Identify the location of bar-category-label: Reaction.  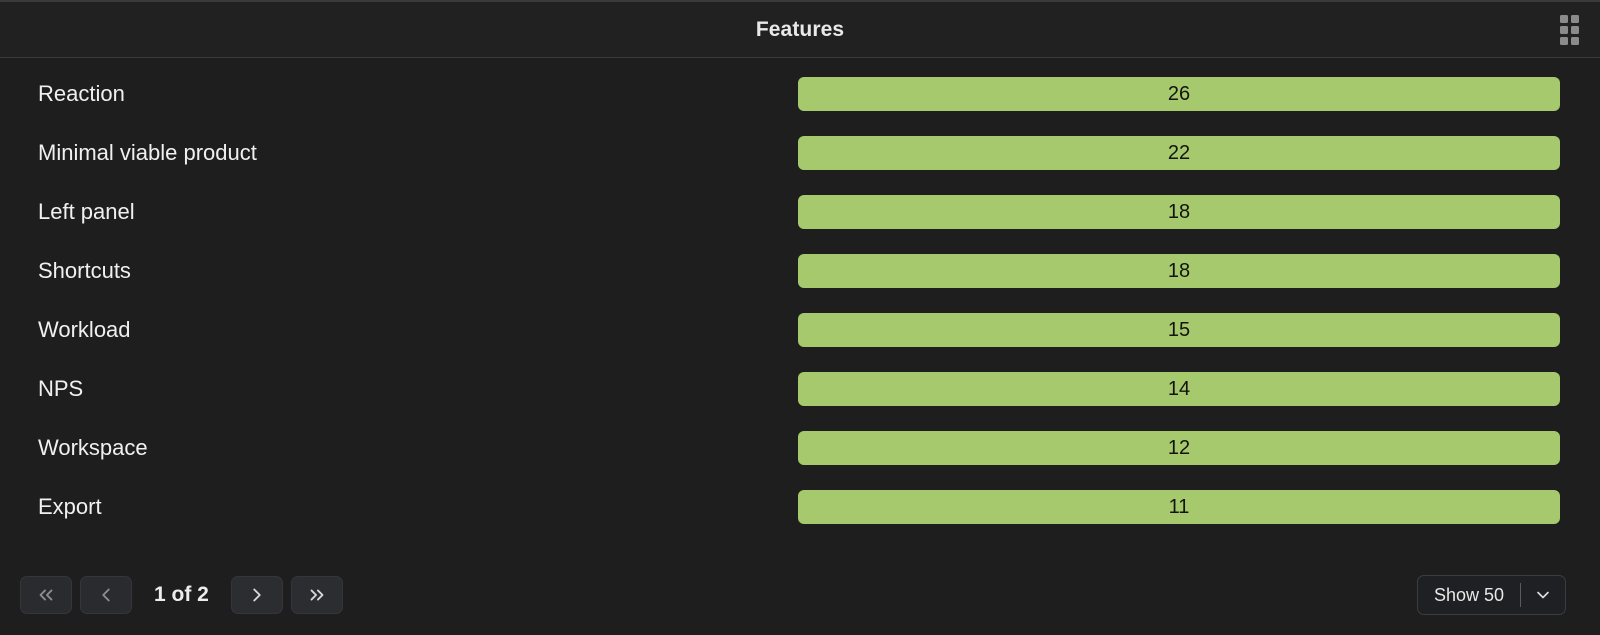
(81, 93).